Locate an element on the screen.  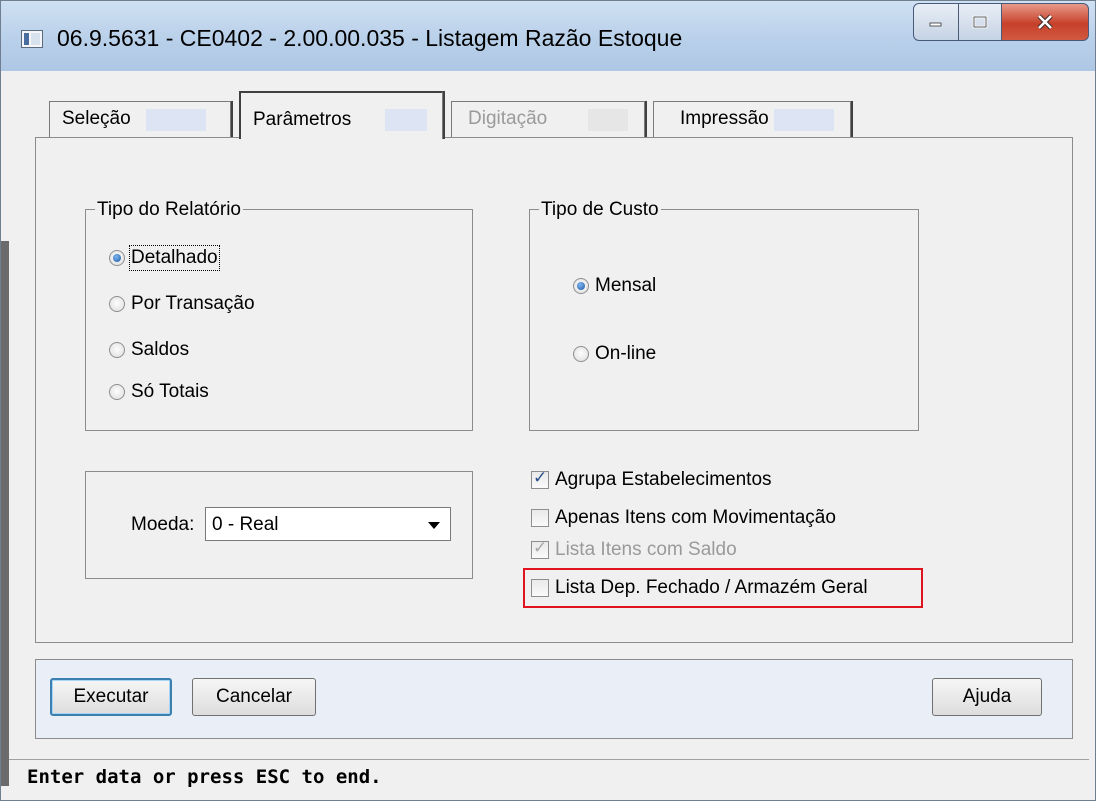
highlight-box is located at coordinates (723, 588).